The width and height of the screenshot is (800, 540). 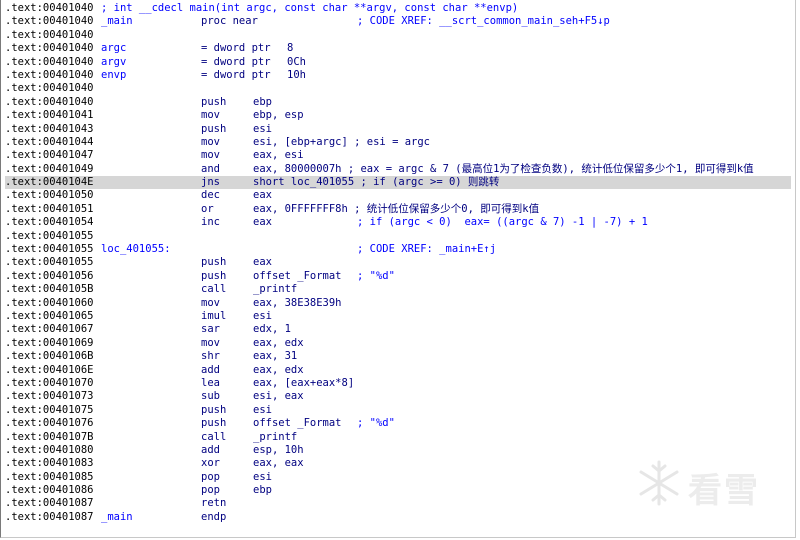 I want to click on instruction-mnemonic: imul, so click(x=214, y=315).